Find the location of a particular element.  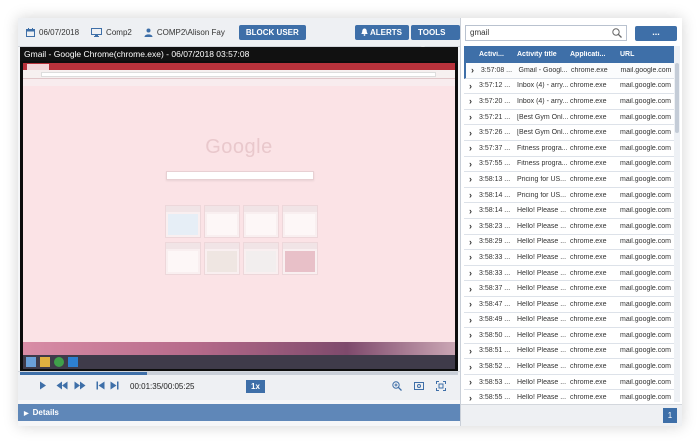

monitor-icon is located at coordinates (97, 32).